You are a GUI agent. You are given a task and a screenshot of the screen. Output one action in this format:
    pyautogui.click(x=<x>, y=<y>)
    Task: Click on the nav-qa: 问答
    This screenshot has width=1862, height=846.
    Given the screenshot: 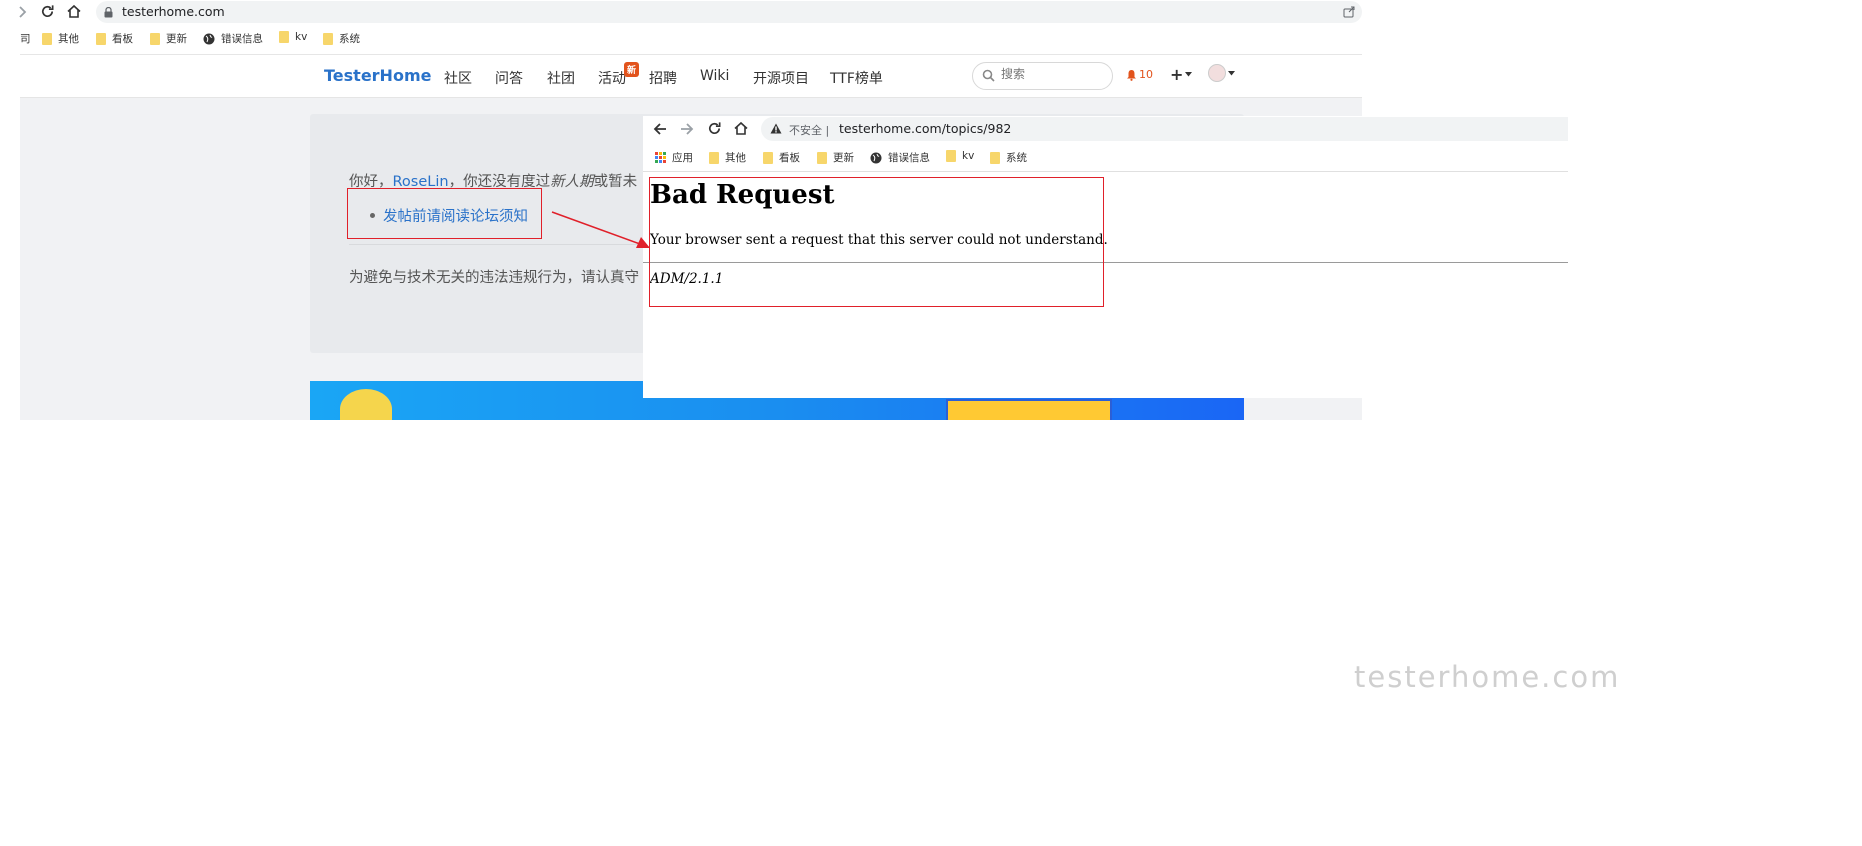 What is the action you would take?
    pyautogui.click(x=509, y=78)
    